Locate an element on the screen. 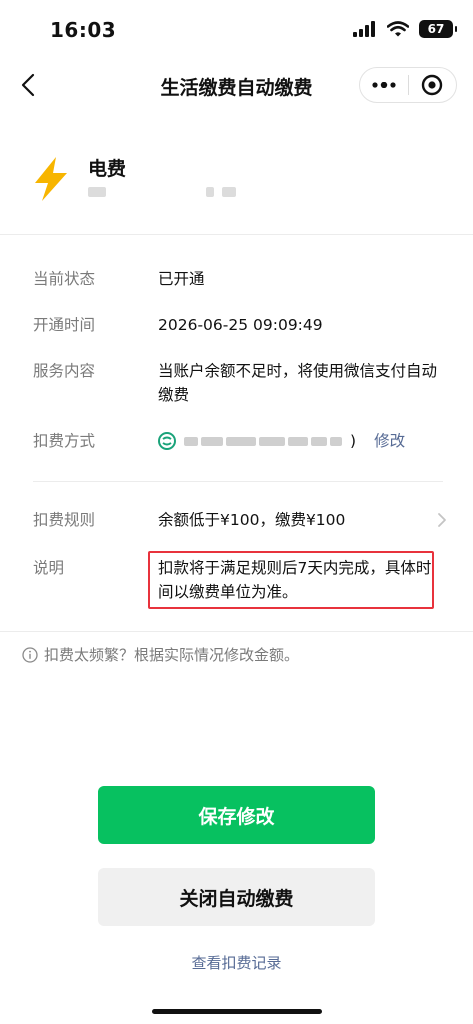  row-label: 服务内容 is located at coordinates (64, 371).